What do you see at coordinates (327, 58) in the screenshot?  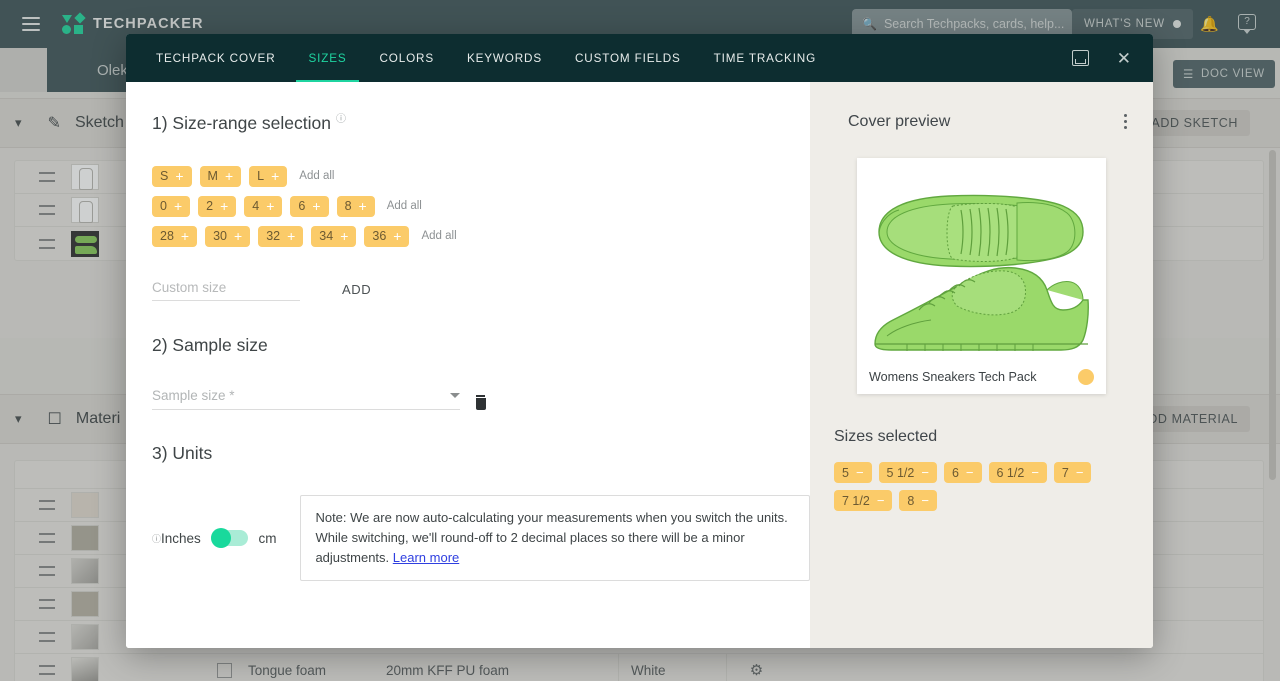 I see `tab-sizes: SIZES` at bounding box center [327, 58].